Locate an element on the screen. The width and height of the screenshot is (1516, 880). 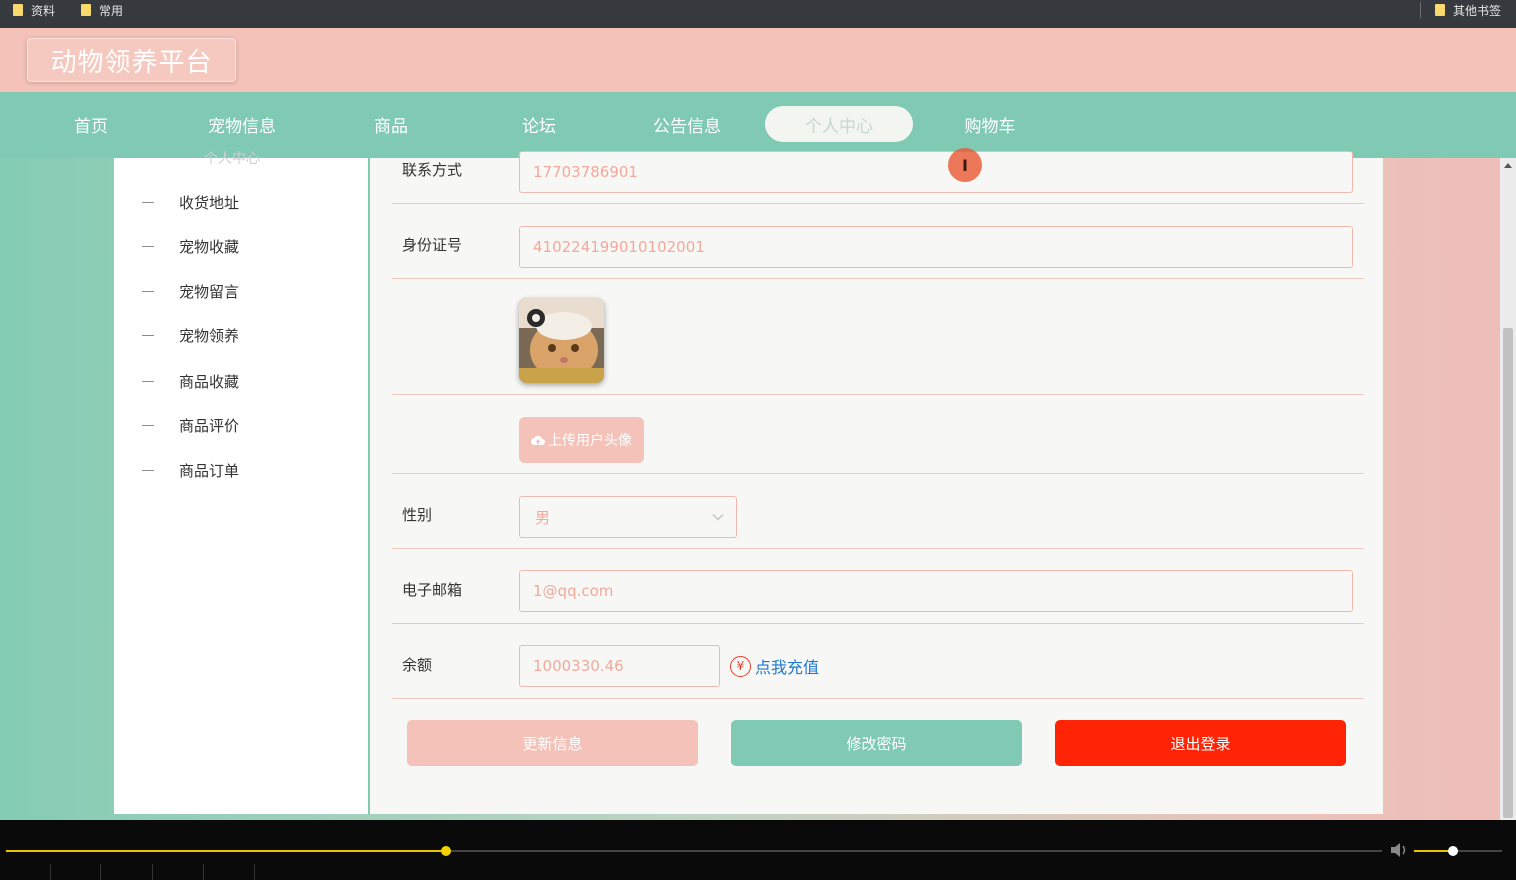
bookmarks-divider is located at coordinates (1420, 10).